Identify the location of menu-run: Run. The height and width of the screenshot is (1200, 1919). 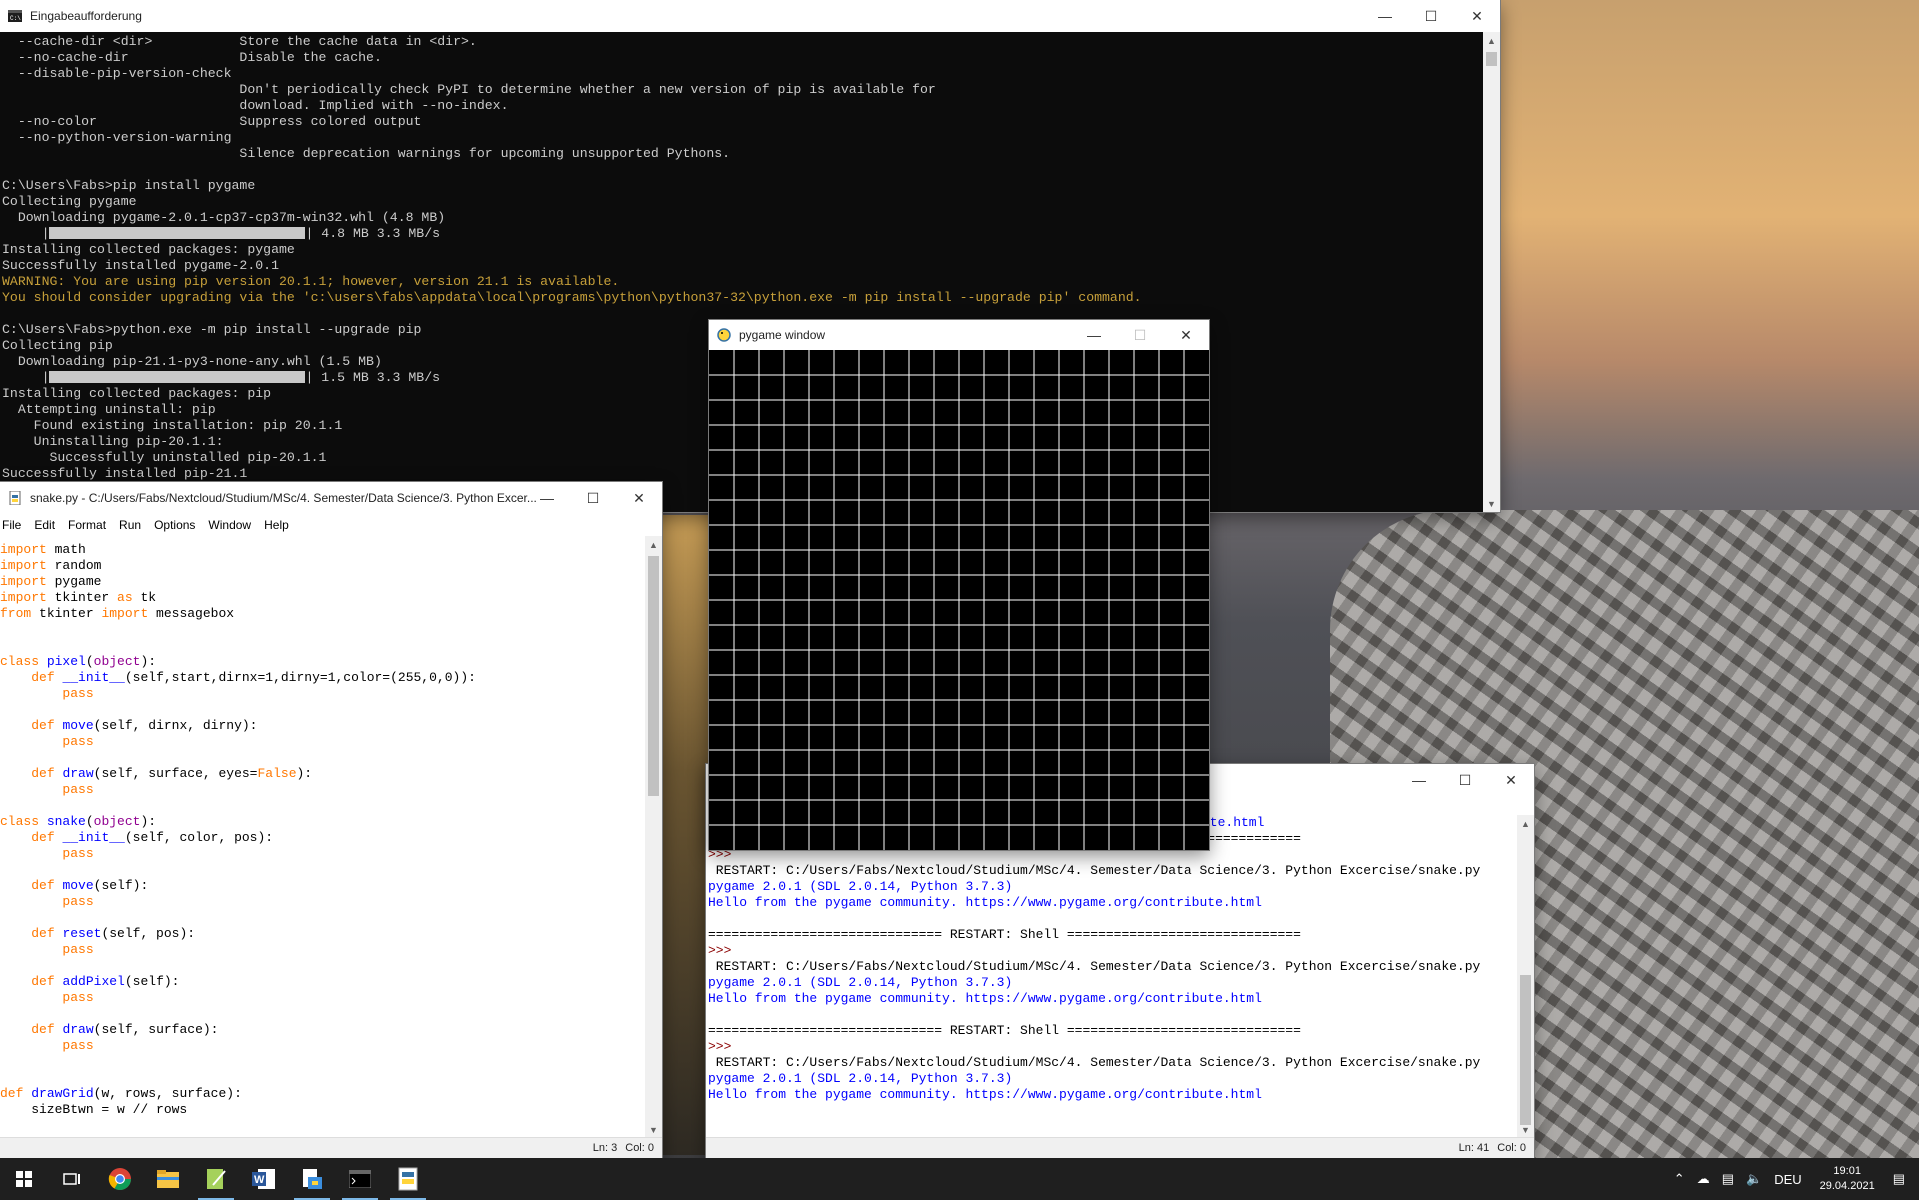
(132, 525).